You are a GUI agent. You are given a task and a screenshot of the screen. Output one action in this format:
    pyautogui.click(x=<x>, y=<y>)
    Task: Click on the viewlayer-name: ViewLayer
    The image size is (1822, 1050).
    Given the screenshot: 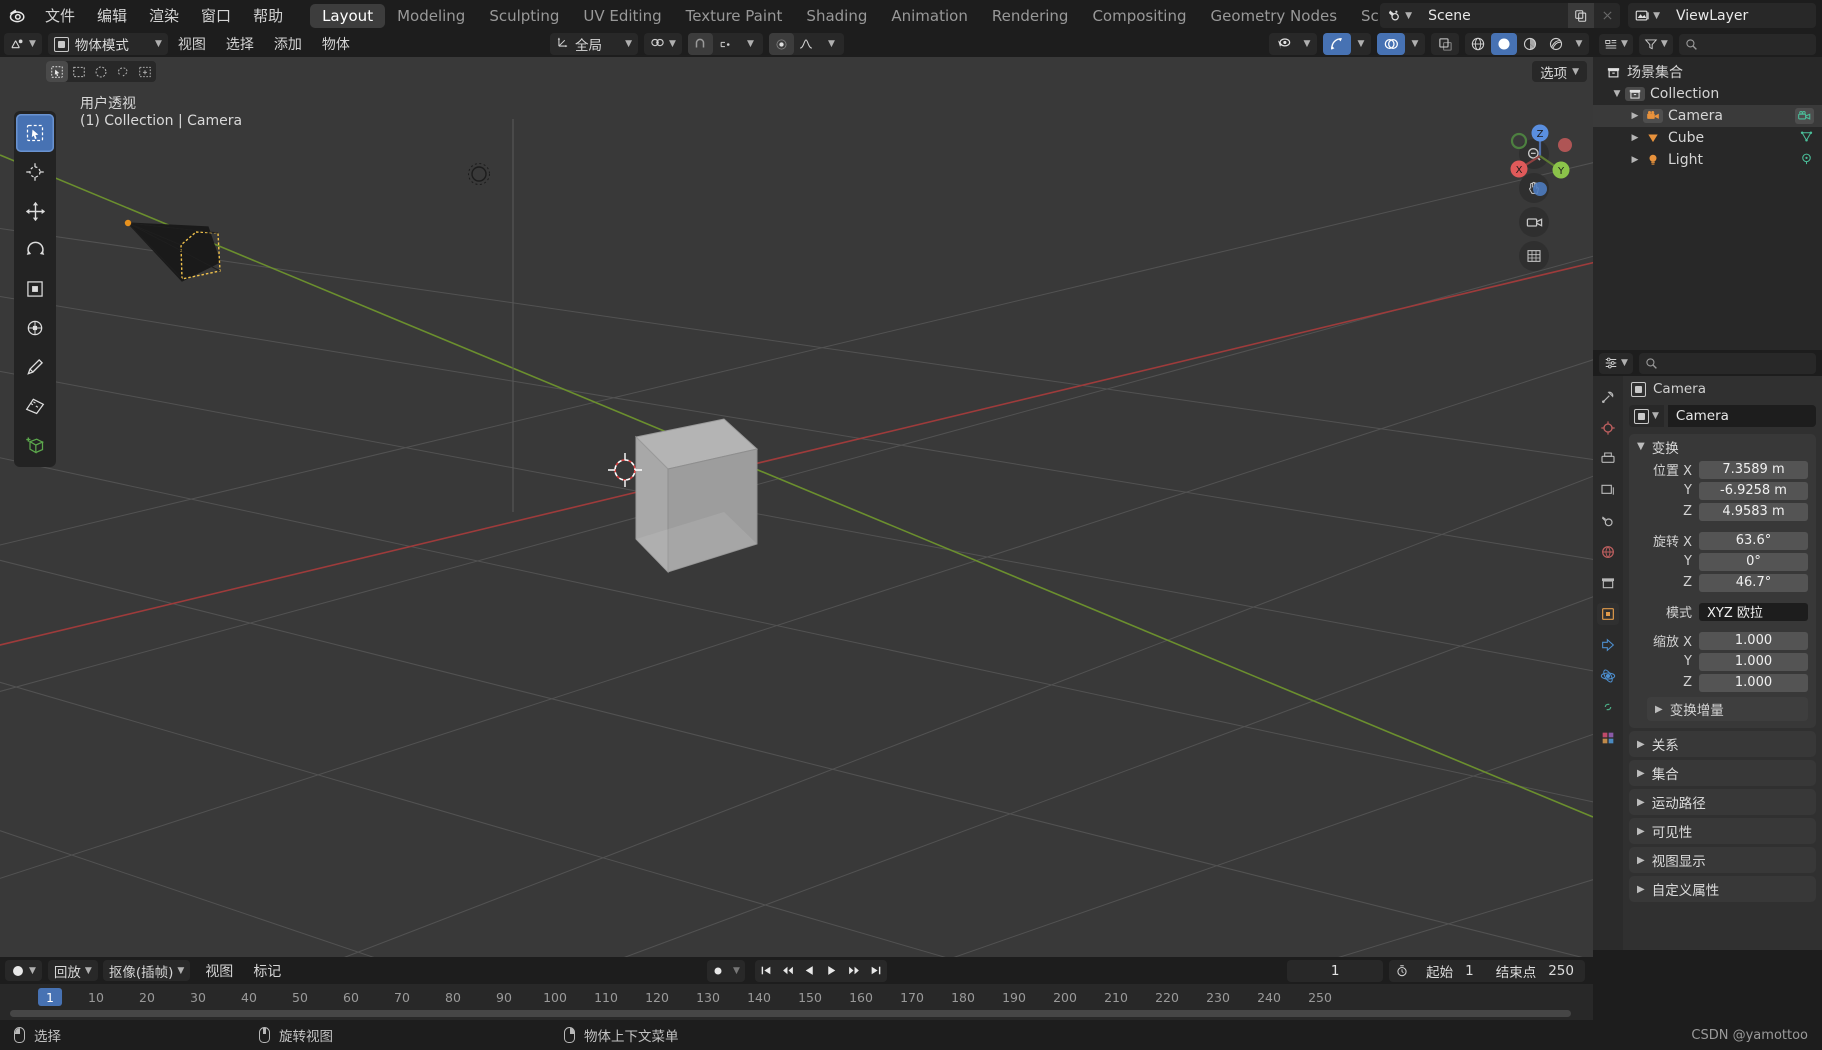 What is the action you would take?
    pyautogui.click(x=1741, y=15)
    